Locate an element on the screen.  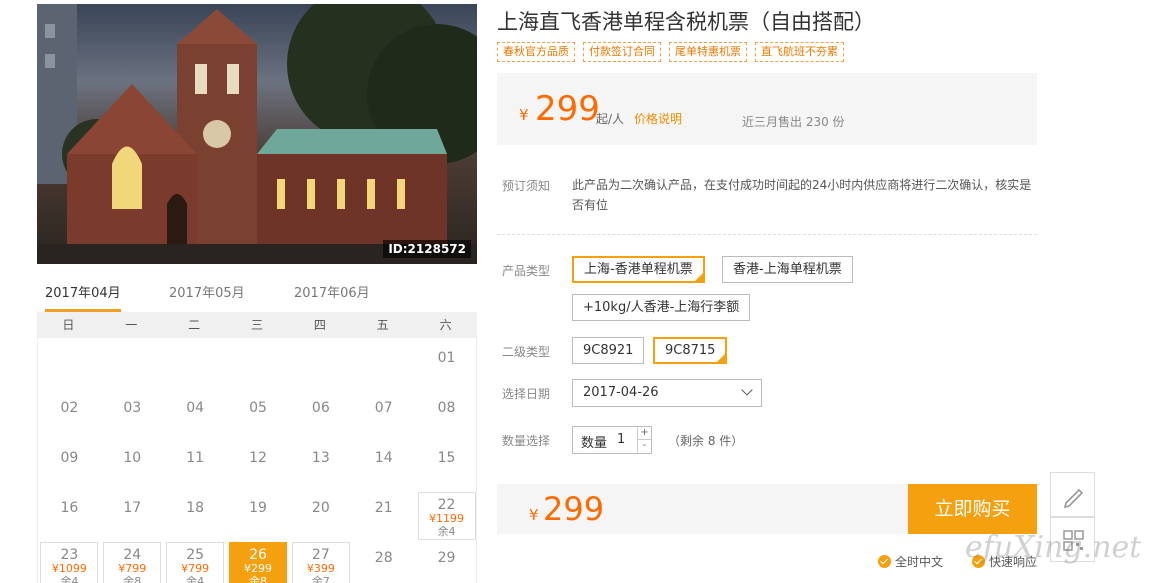
notice-label: 预订须知 is located at coordinates (526, 186).